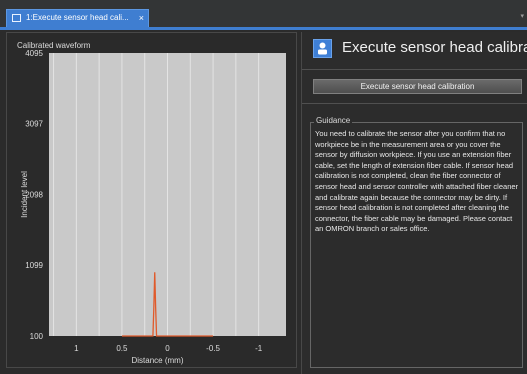 The height and width of the screenshot is (374, 527). I want to click on x-tick-label: 1, so click(76, 348).